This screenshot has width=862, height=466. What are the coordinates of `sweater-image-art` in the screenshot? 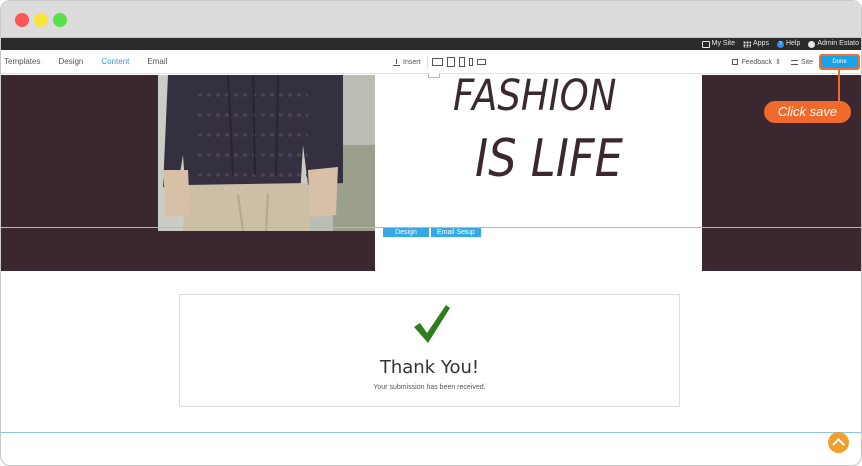 It's located at (266, 153).